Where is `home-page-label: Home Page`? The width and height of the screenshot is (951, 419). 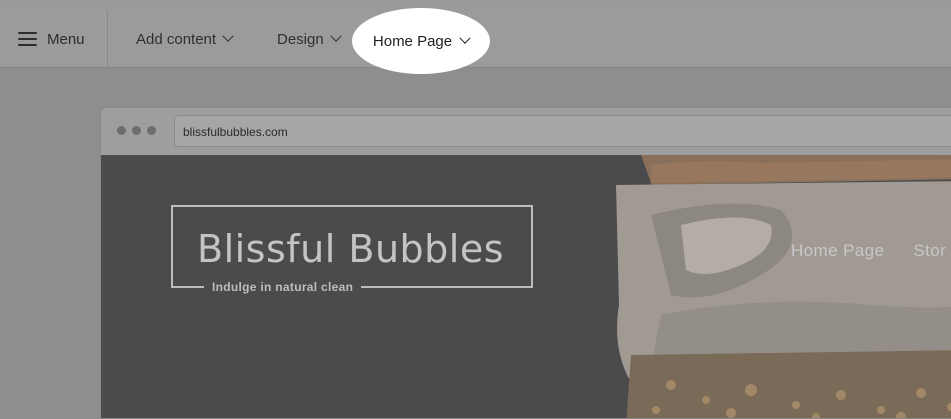 home-page-label: Home Page is located at coordinates (412, 41).